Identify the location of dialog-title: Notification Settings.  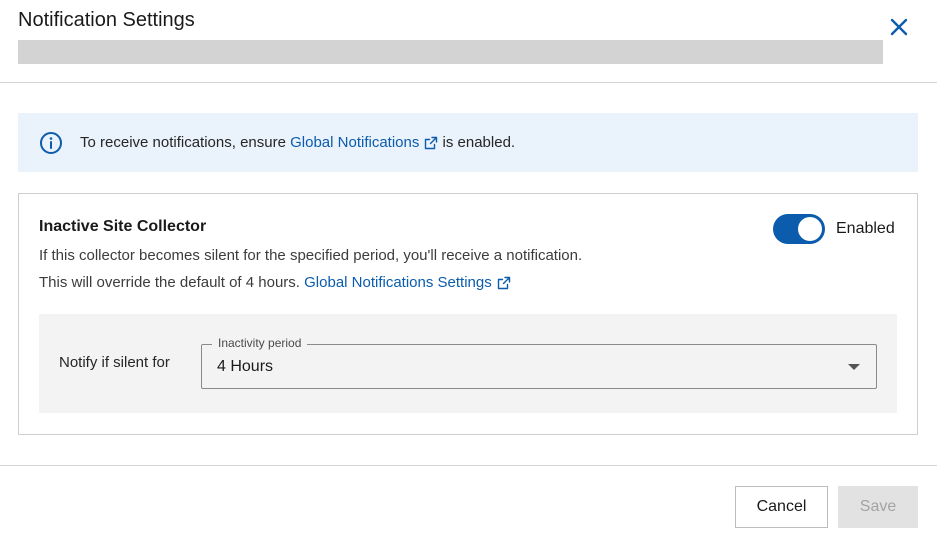
(106, 20).